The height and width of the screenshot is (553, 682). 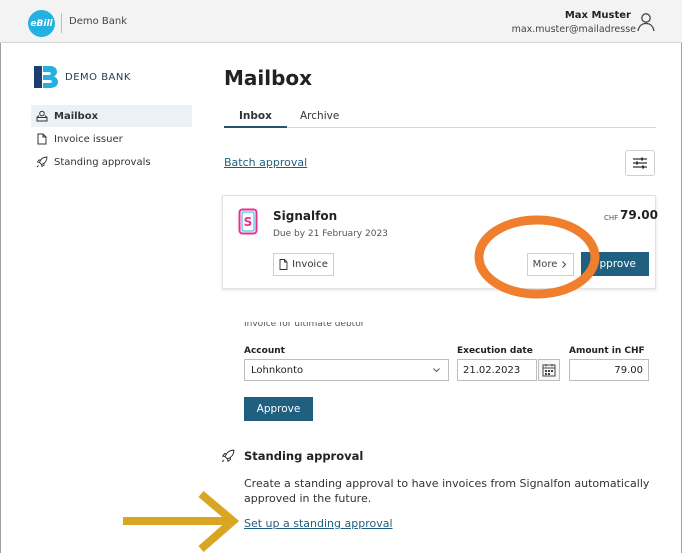 What do you see at coordinates (609, 370) in the screenshot?
I see `amount-input: 79.00` at bounding box center [609, 370].